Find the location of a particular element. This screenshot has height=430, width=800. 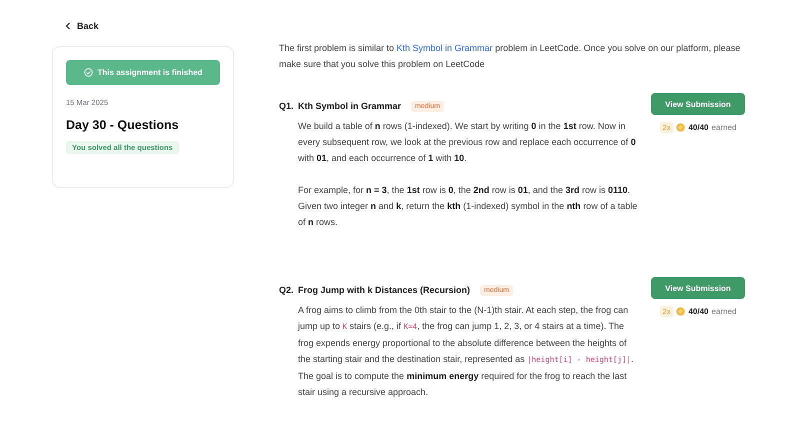

check-circle-icon is located at coordinates (88, 72).